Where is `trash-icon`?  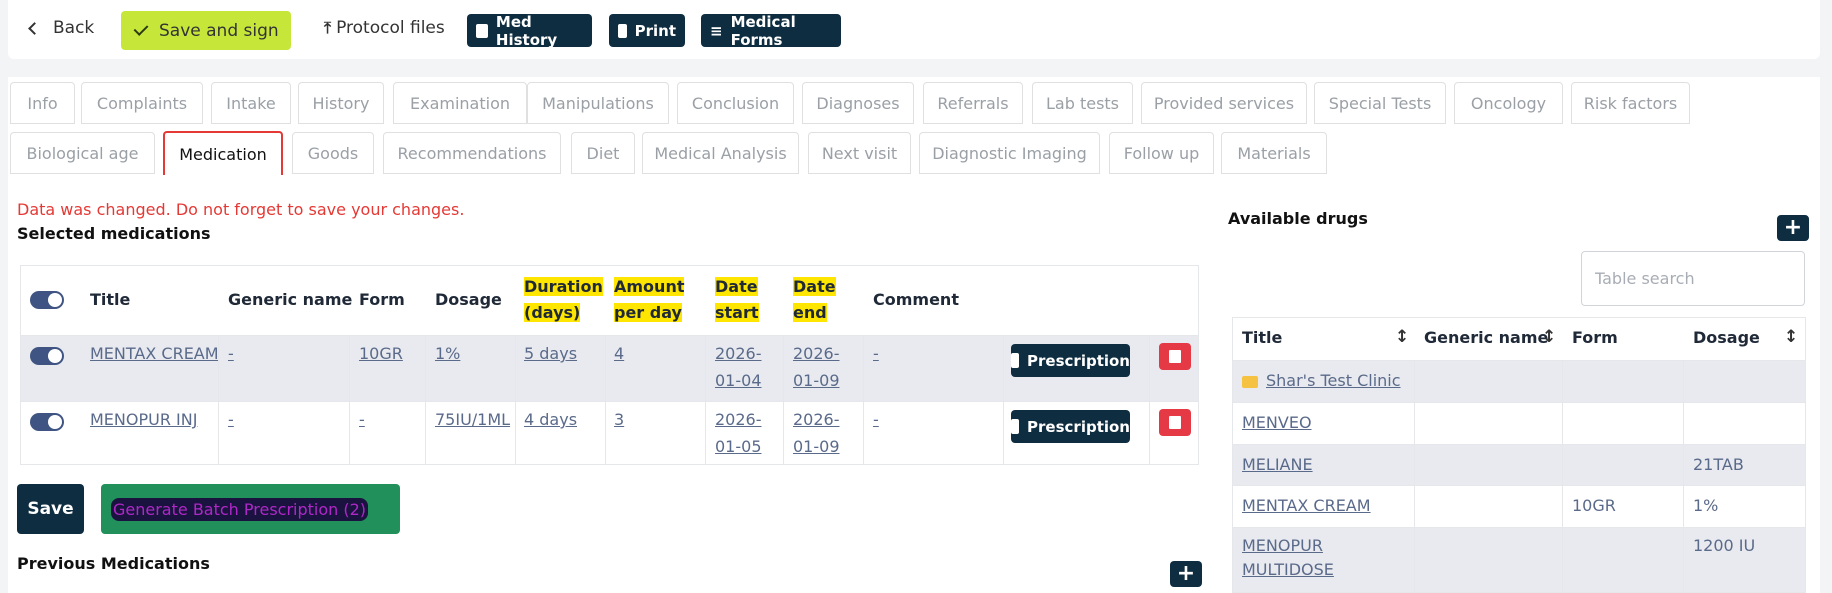
trash-icon is located at coordinates (1175, 422).